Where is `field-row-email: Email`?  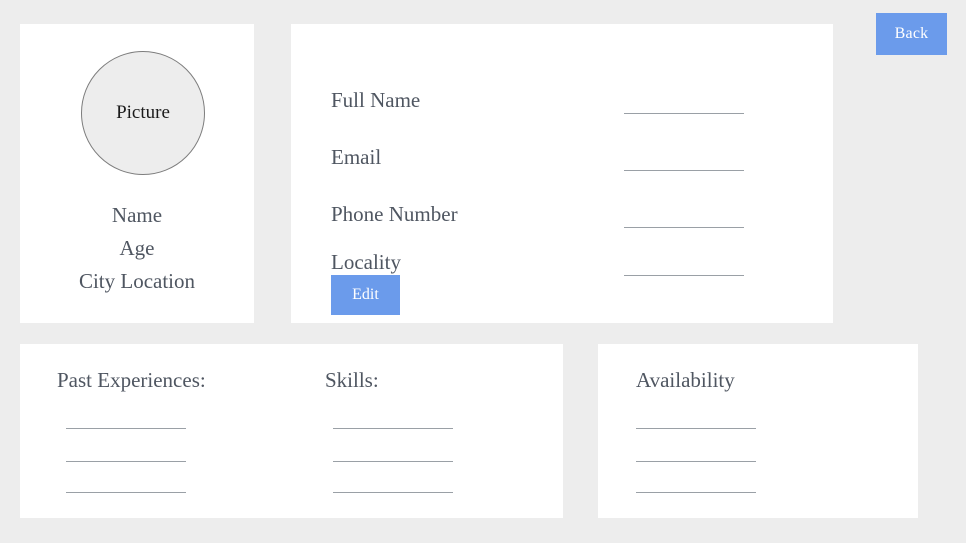
field-row-email: Email is located at coordinates (562, 158).